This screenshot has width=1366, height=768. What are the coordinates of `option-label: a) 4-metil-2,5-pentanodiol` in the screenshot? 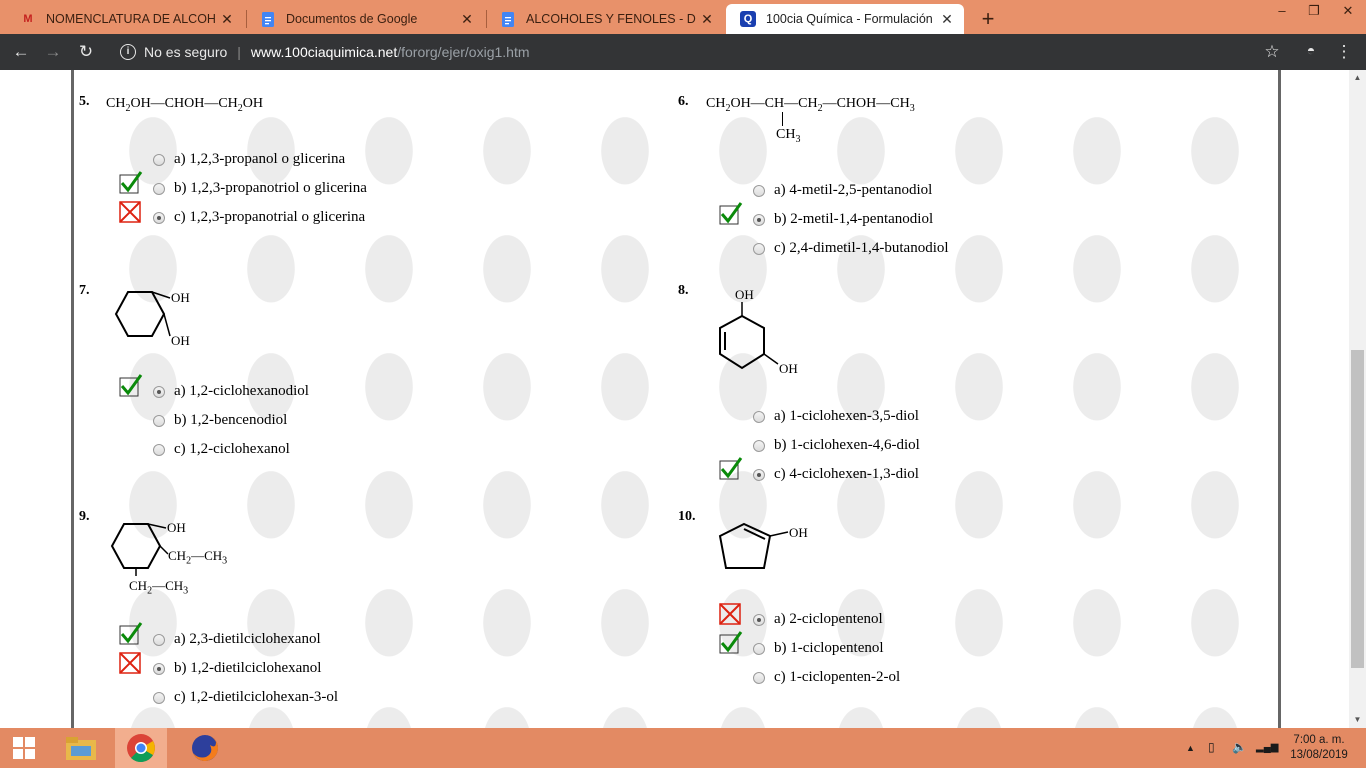 It's located at (853, 190).